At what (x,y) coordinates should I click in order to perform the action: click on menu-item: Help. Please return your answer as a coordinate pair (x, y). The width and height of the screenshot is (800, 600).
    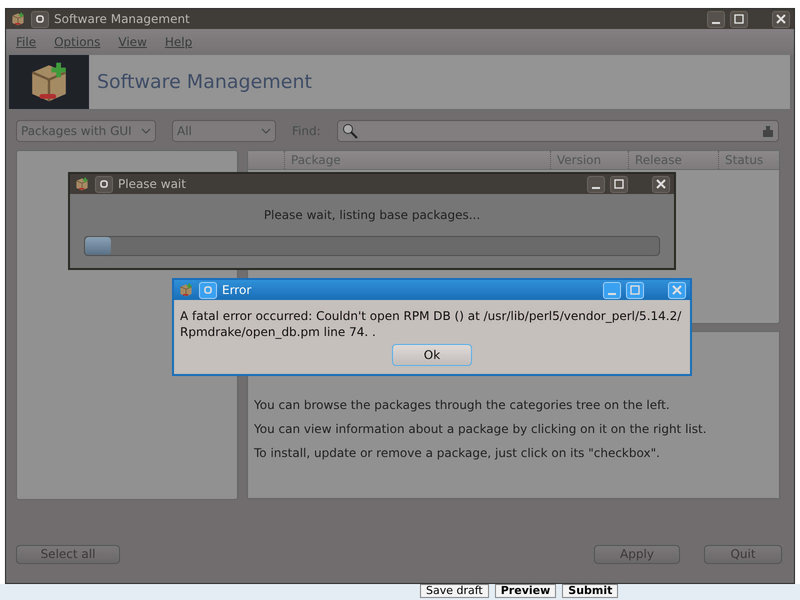
    Looking at the image, I should click on (178, 42).